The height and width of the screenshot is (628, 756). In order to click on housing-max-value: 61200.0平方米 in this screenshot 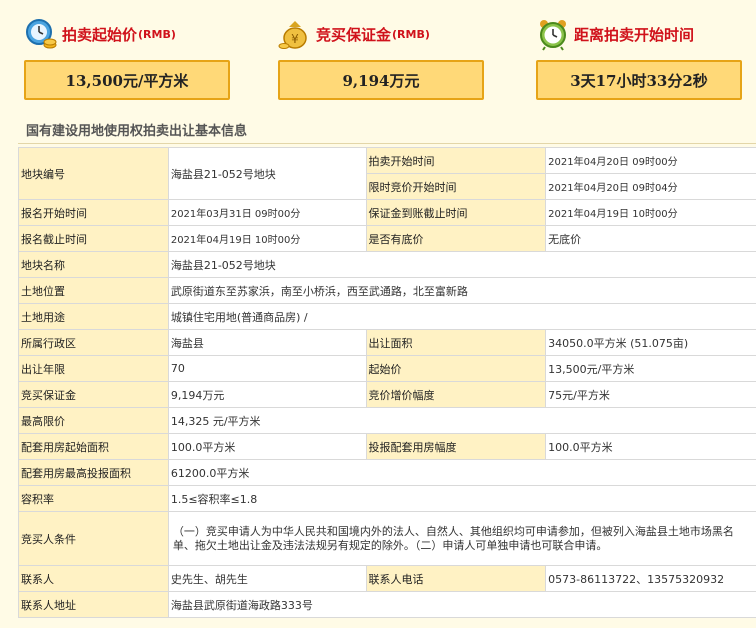, I will do `click(461, 472)`.